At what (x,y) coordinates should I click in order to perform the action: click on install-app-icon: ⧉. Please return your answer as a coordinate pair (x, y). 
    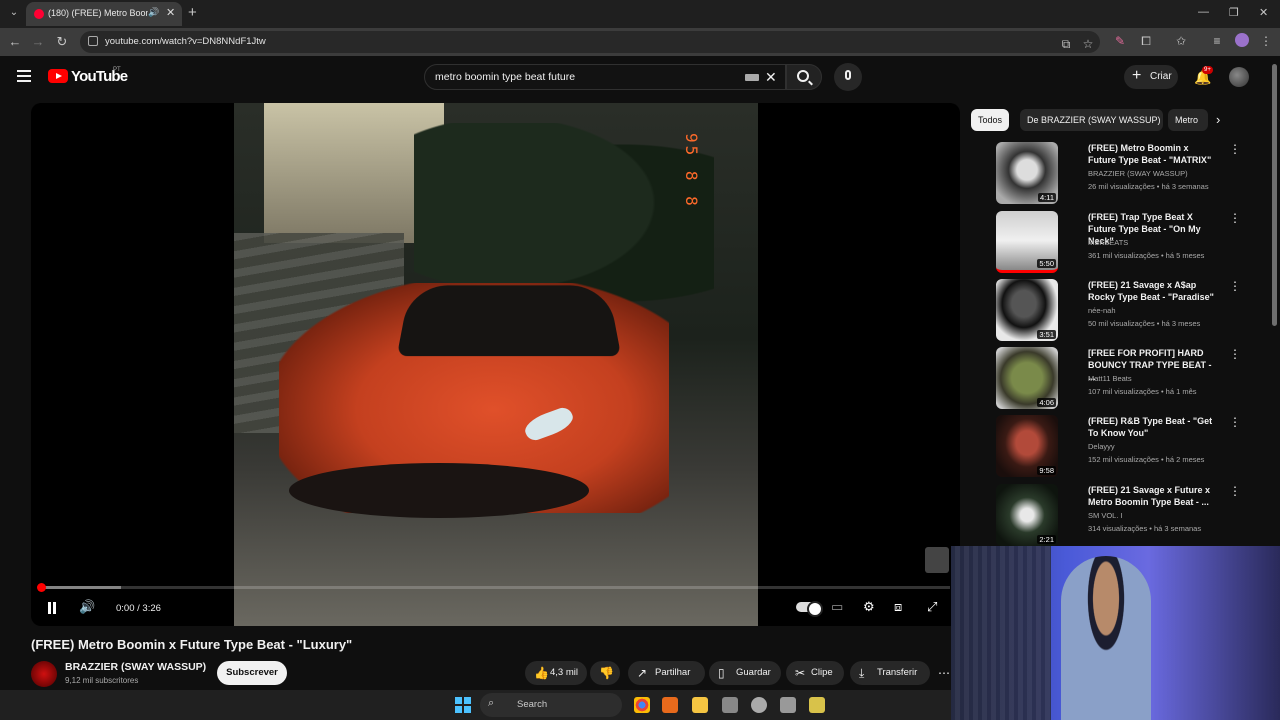
    Looking at the image, I should click on (1066, 44).